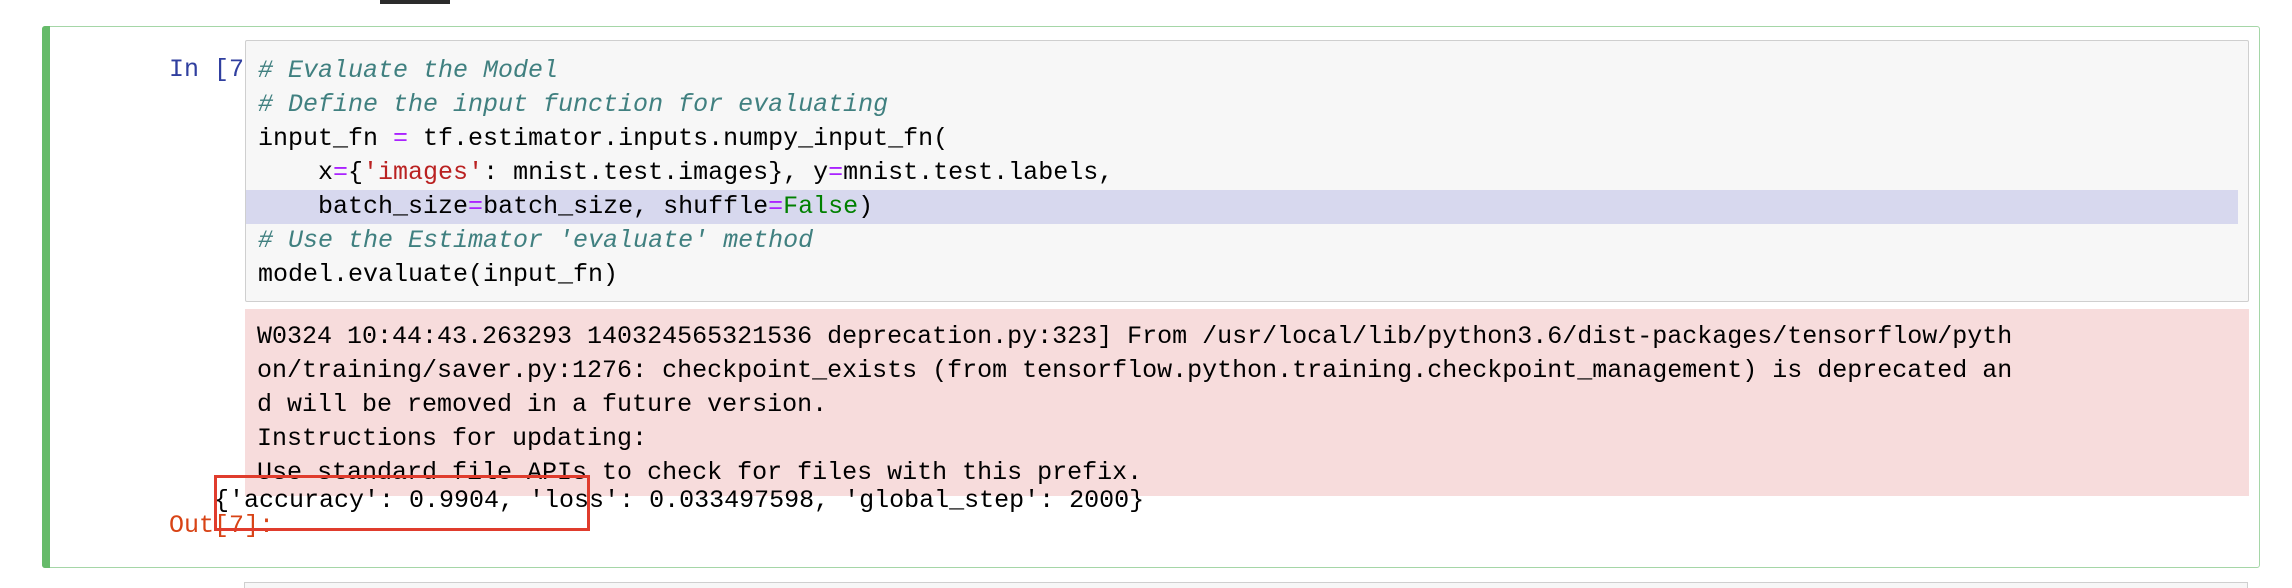  I want to click on code-line: # Evaluate the Model, so click(1247, 71).